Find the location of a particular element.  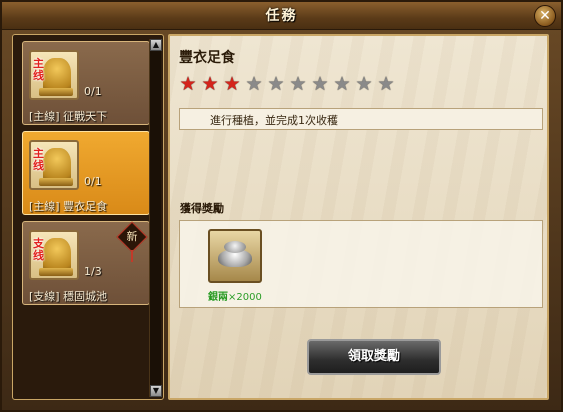

silver-ingot-icon is located at coordinates (235, 256).